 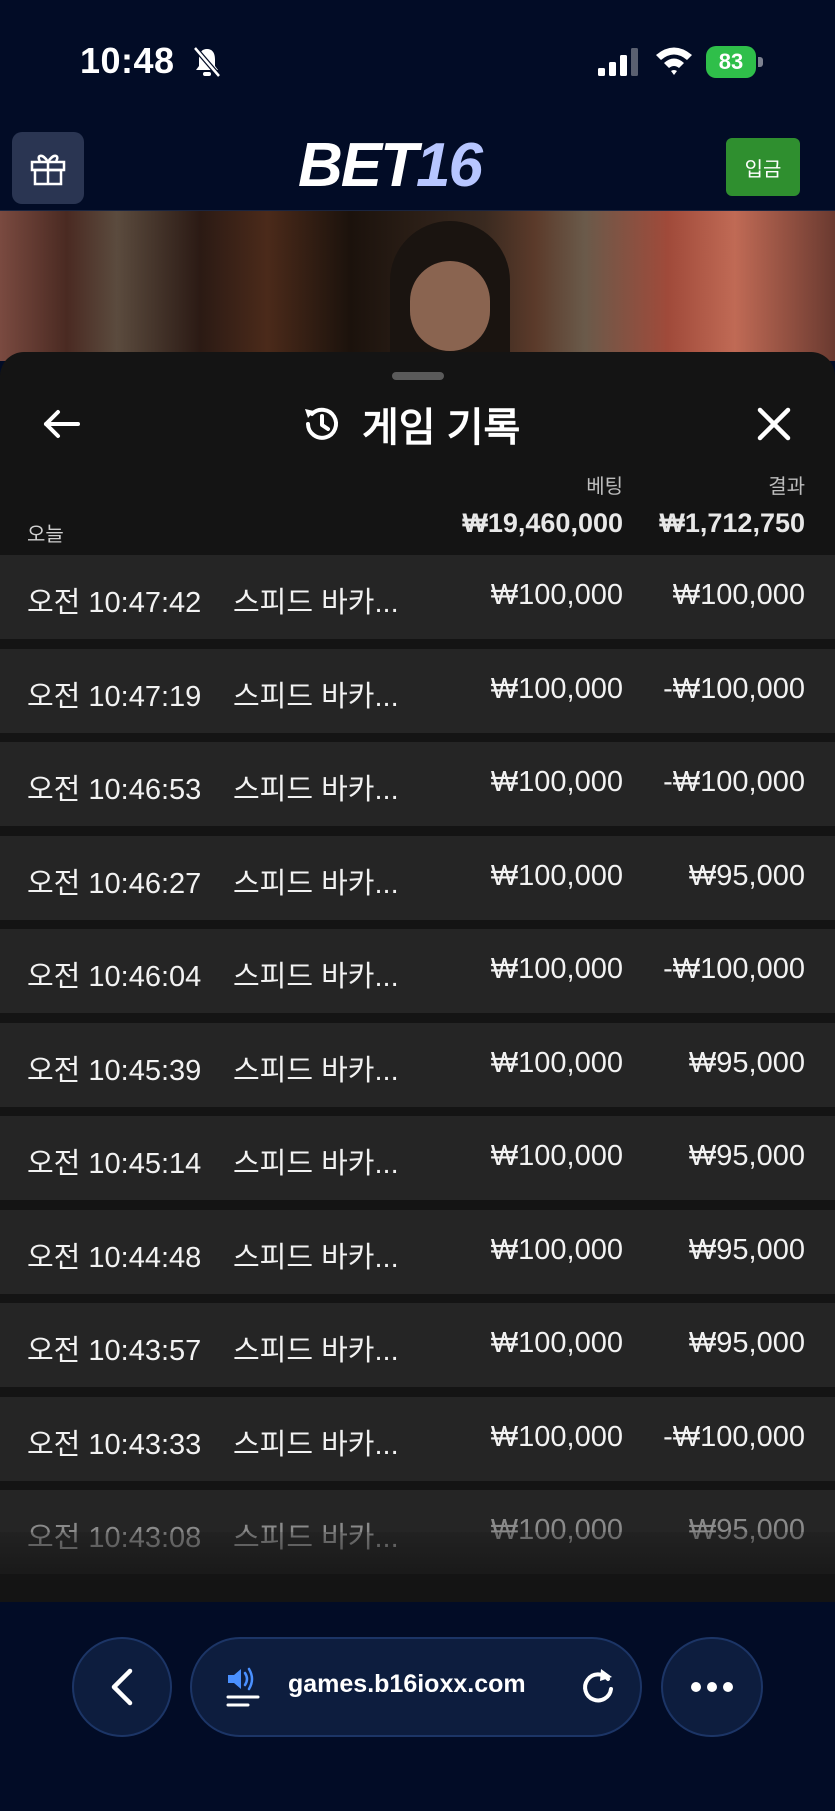 What do you see at coordinates (731, 62) in the screenshot?
I see `battery-level: 83` at bounding box center [731, 62].